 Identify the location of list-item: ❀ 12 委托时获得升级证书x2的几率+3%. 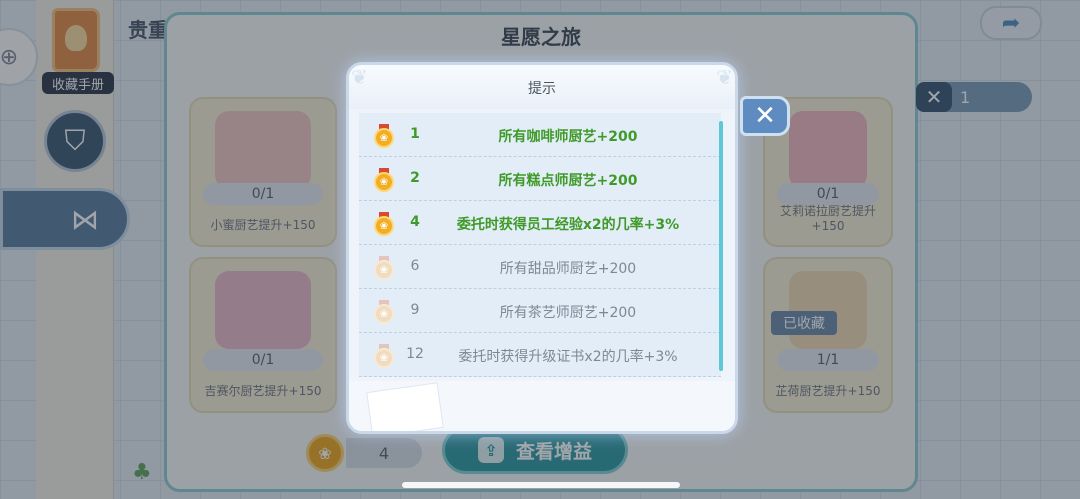
(540, 355).